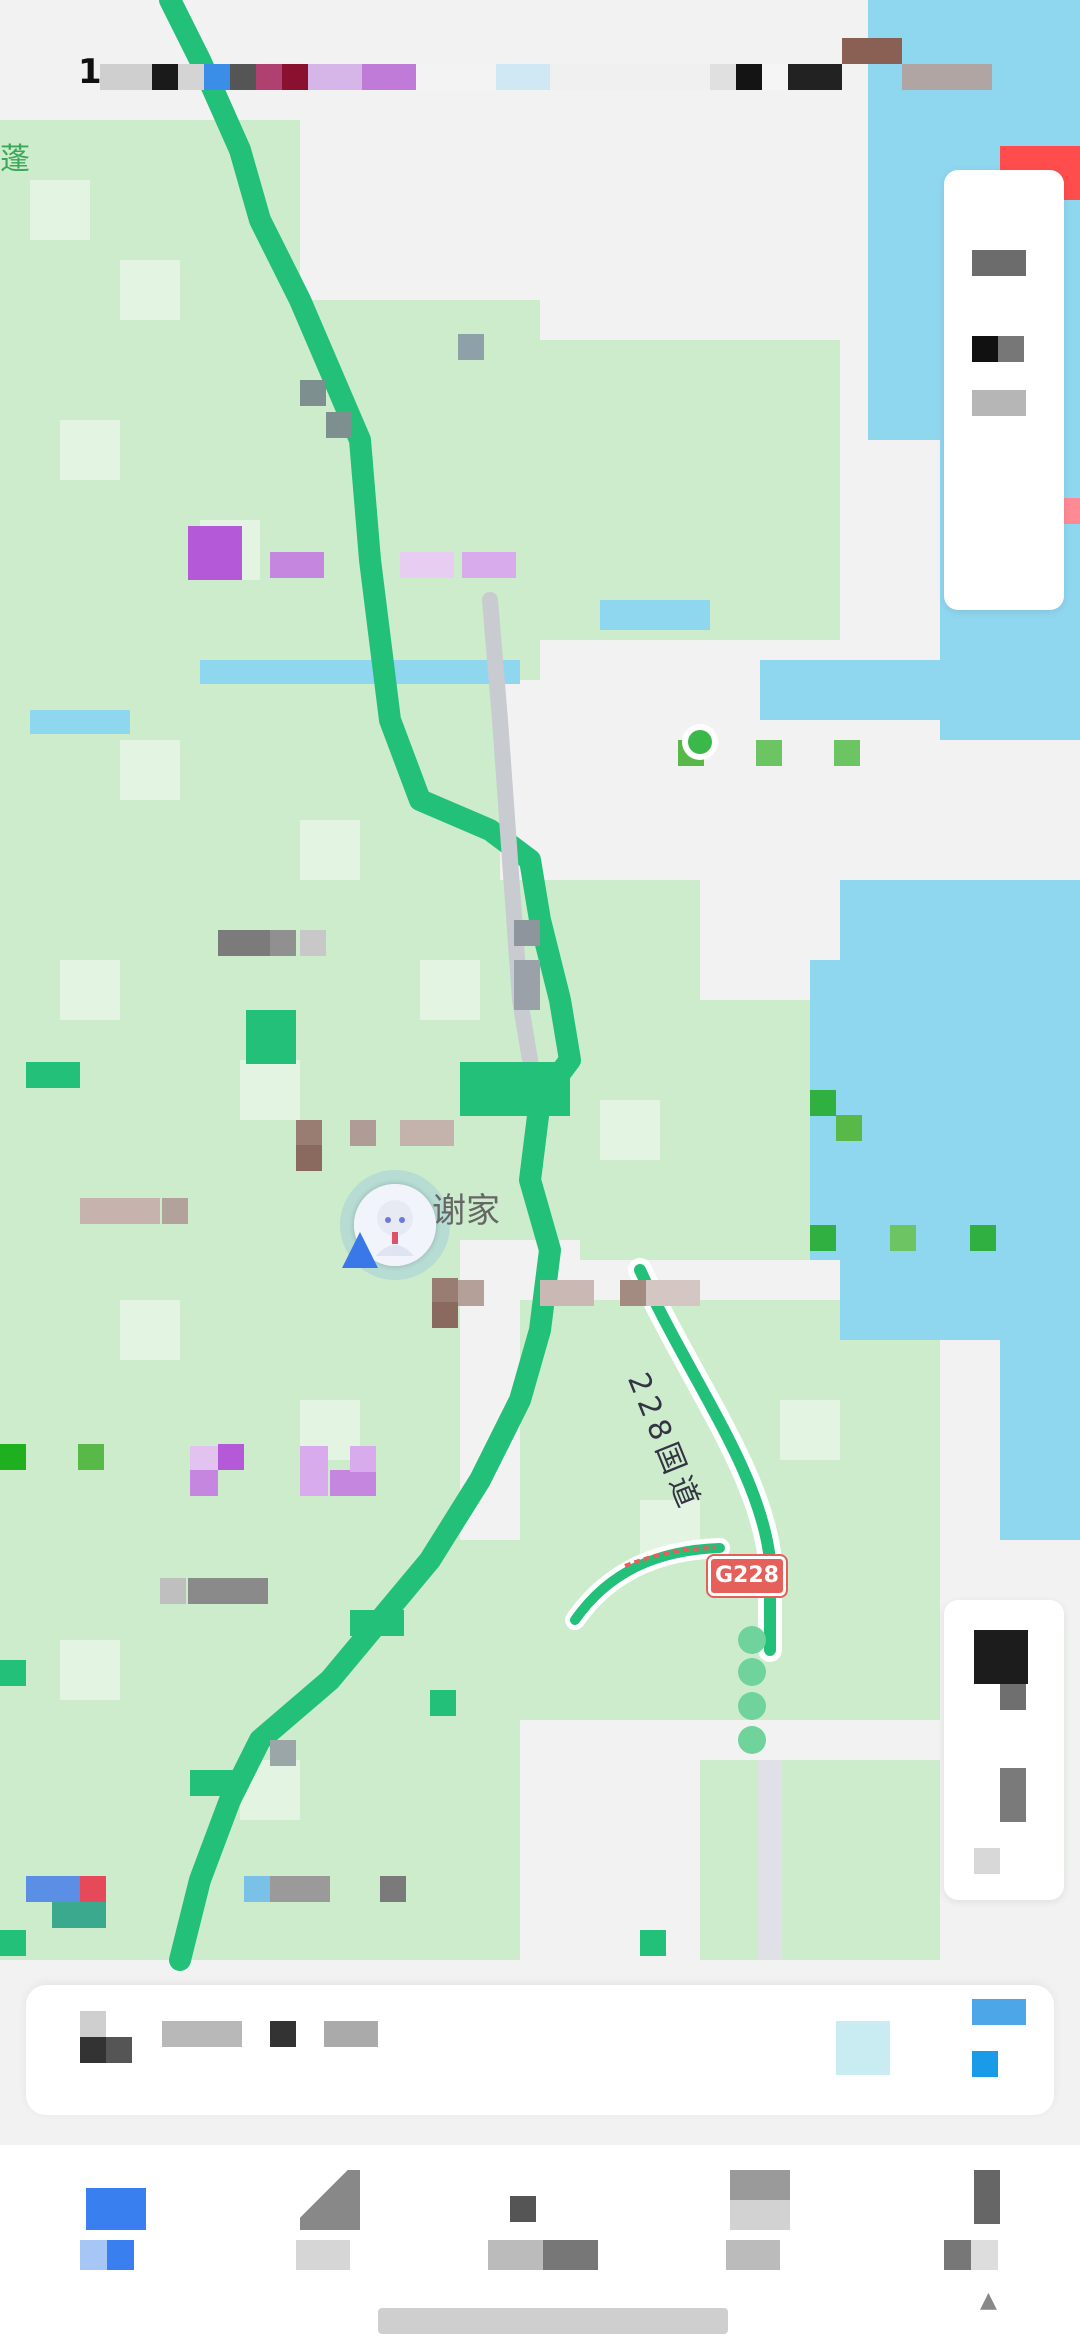 The image size is (1080, 2344). What do you see at coordinates (553, 2321) in the screenshot?
I see `home-indicator` at bounding box center [553, 2321].